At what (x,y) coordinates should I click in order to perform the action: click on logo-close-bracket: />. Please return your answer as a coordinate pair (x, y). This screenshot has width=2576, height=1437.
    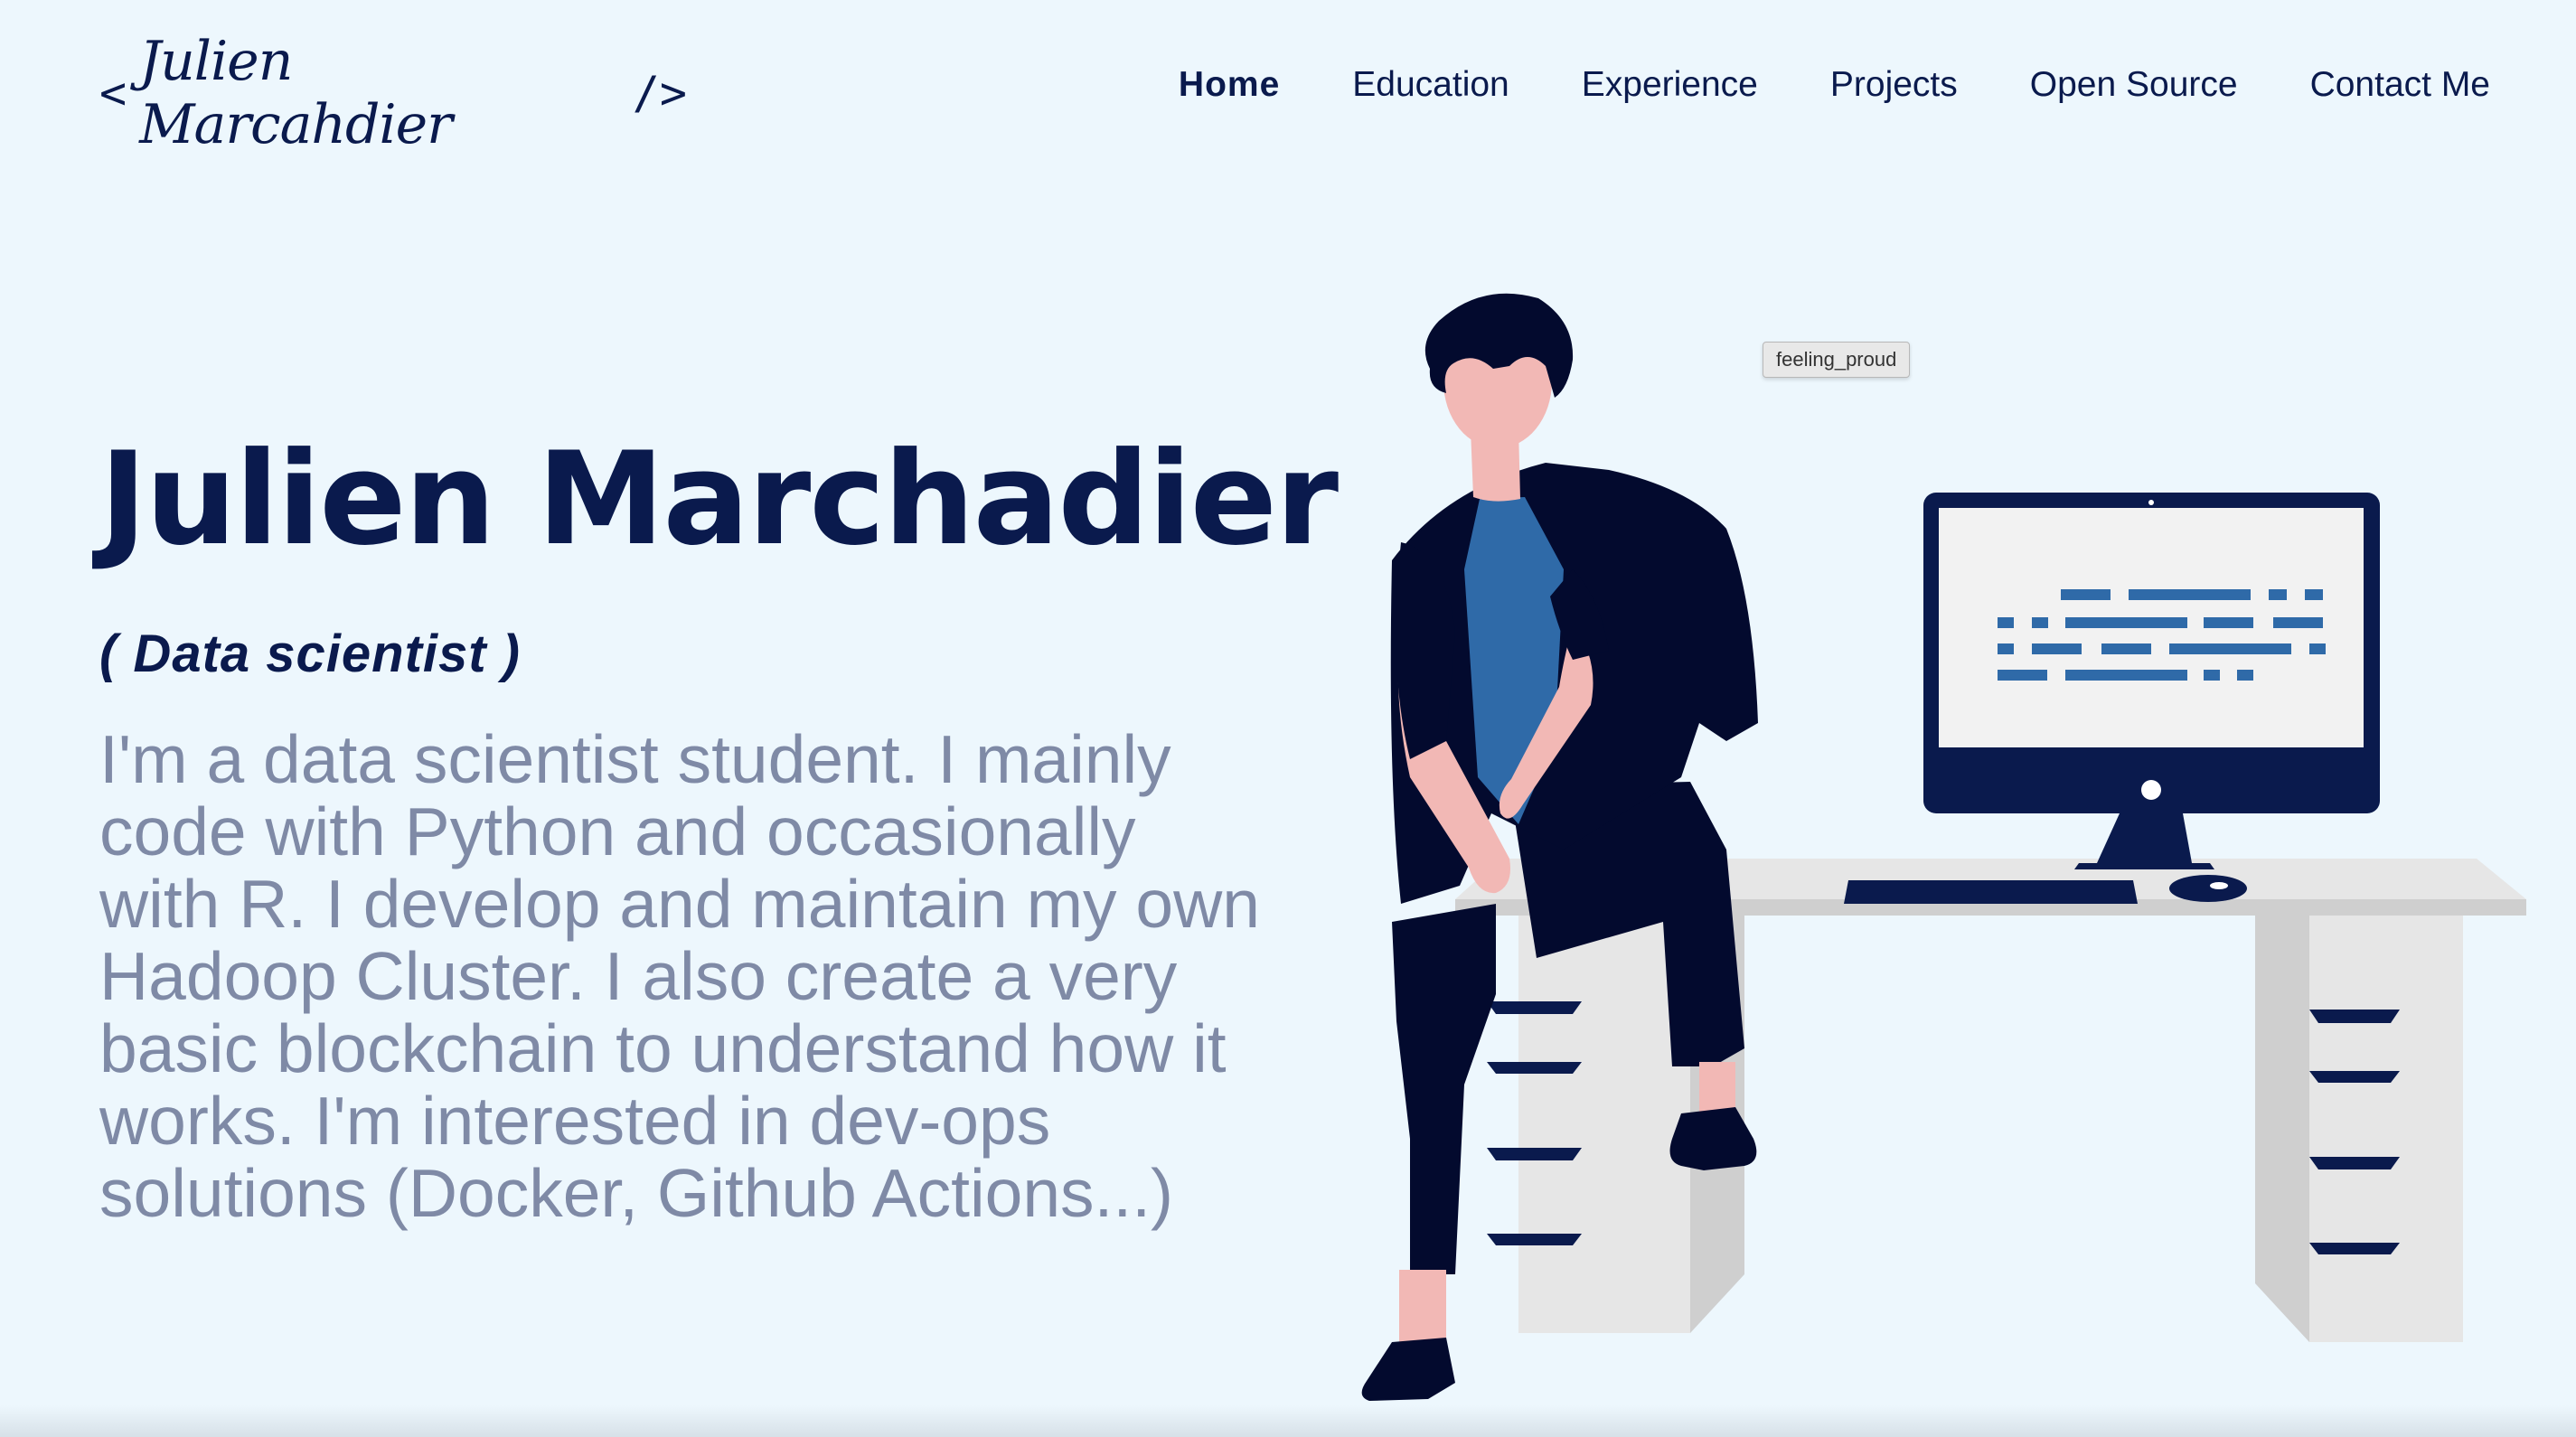
    Looking at the image, I should click on (660, 93).